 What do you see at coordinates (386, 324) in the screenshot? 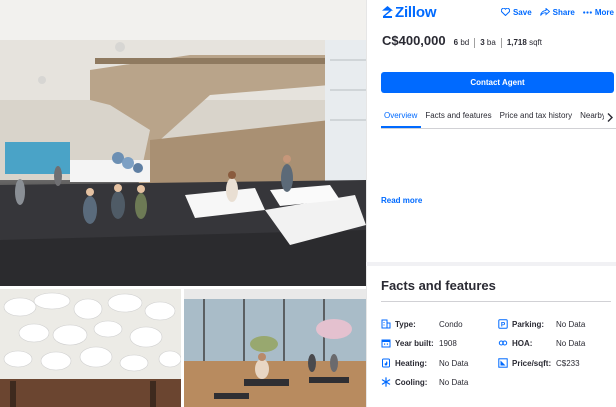
I see `building-icon` at bounding box center [386, 324].